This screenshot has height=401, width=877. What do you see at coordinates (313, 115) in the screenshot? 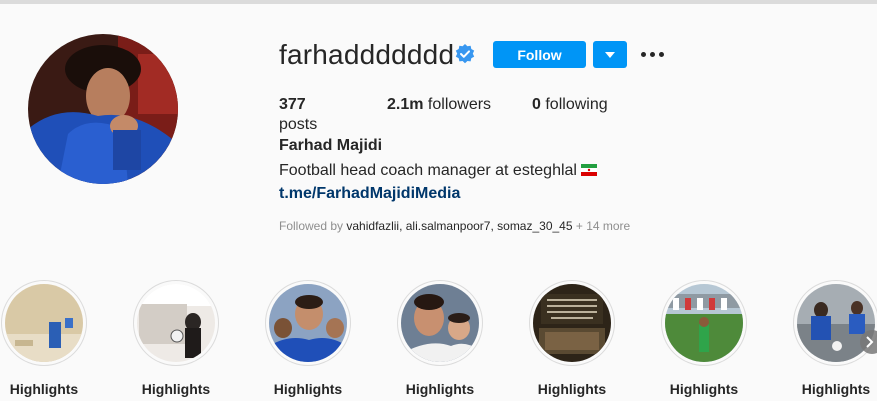
I see `posts-stat: 377 posts` at bounding box center [313, 115].